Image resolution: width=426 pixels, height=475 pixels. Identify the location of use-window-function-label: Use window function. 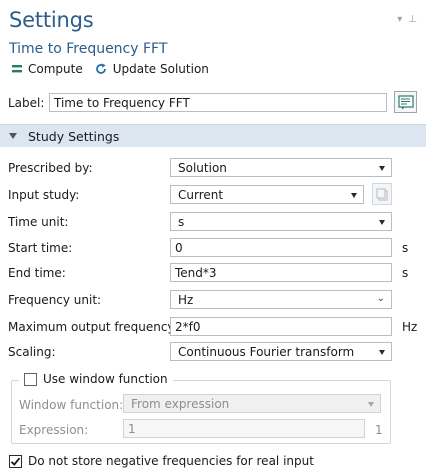
(105, 379).